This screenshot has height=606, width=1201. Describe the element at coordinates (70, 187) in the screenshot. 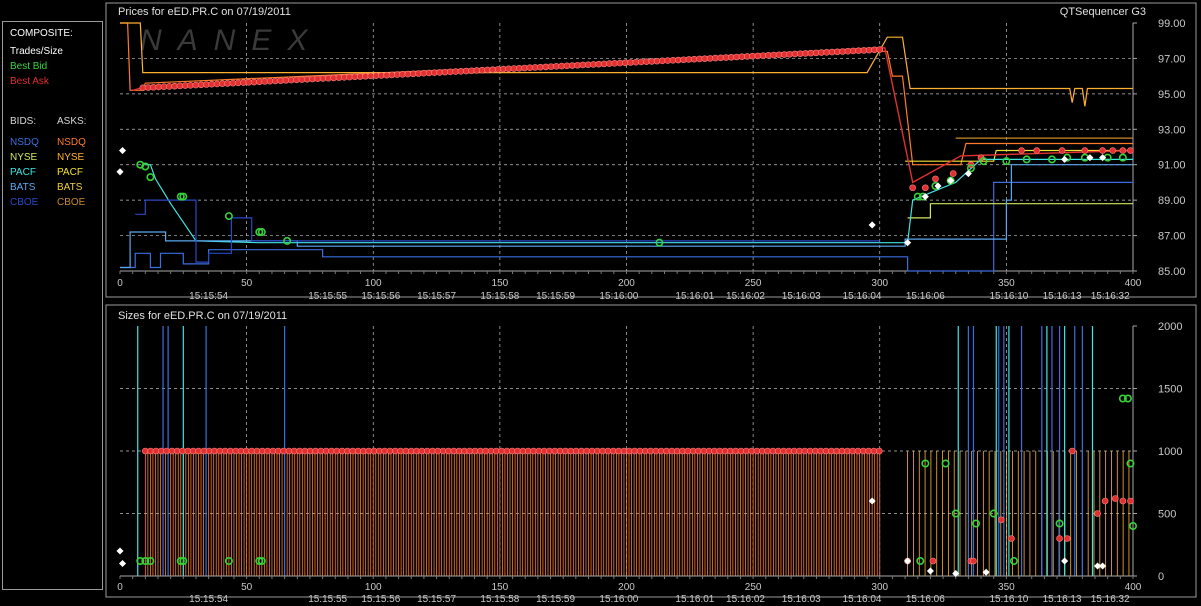

I see `legend-ask-bats: BATS` at that location.